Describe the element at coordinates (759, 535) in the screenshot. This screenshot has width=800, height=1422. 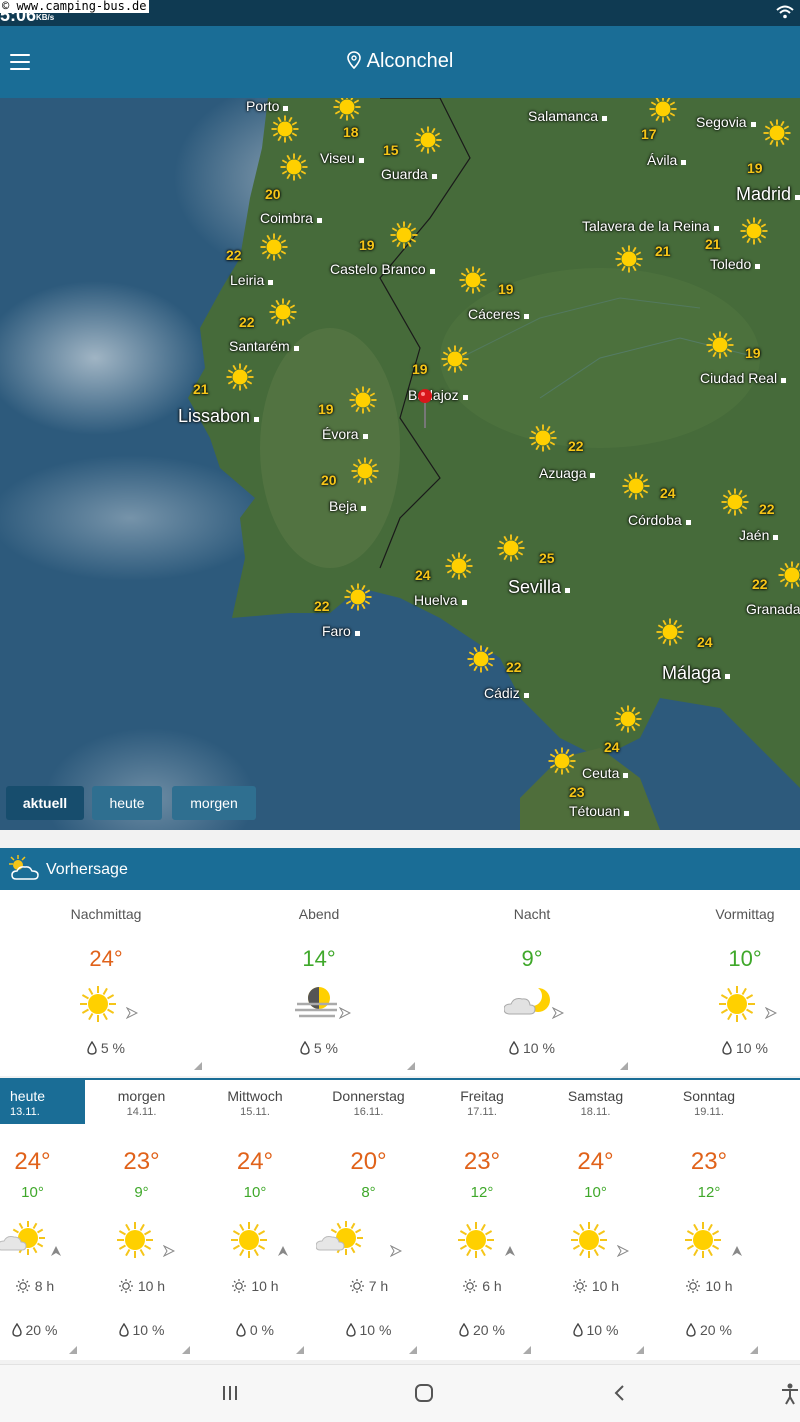
I see `map-city-label: Jaén` at that location.